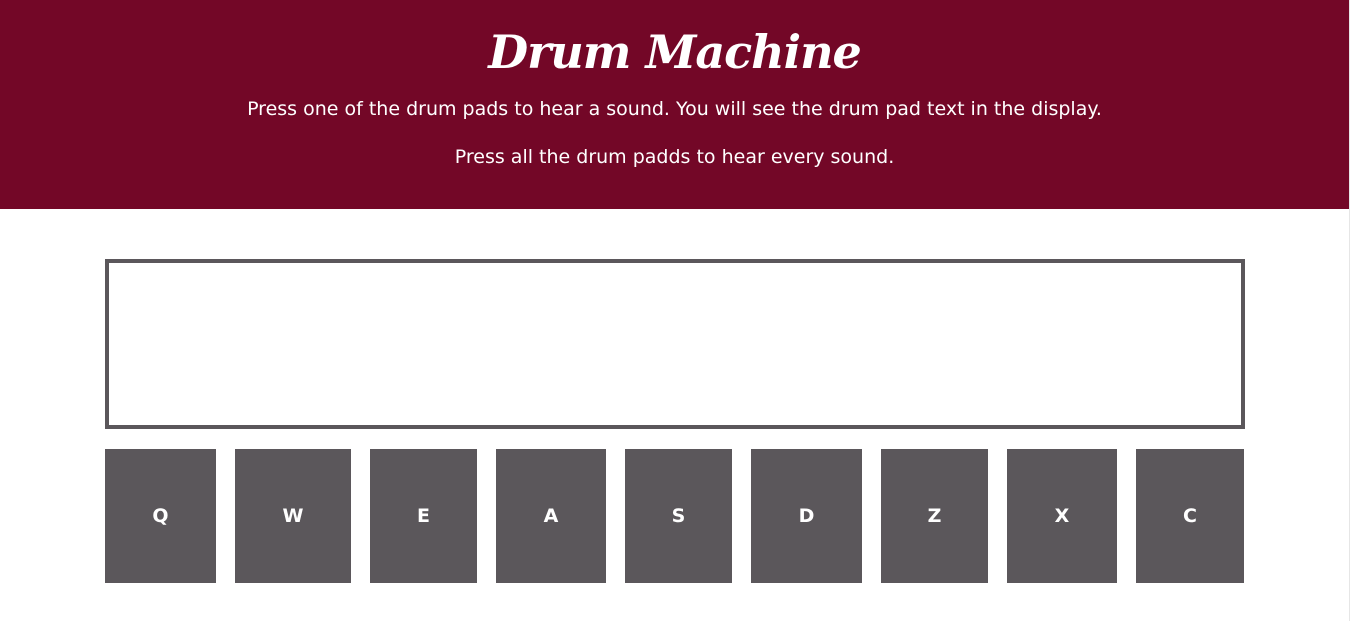 This screenshot has width=1350, height=621. Describe the element at coordinates (806, 516) in the screenshot. I see `drum-pad-d: D` at that location.